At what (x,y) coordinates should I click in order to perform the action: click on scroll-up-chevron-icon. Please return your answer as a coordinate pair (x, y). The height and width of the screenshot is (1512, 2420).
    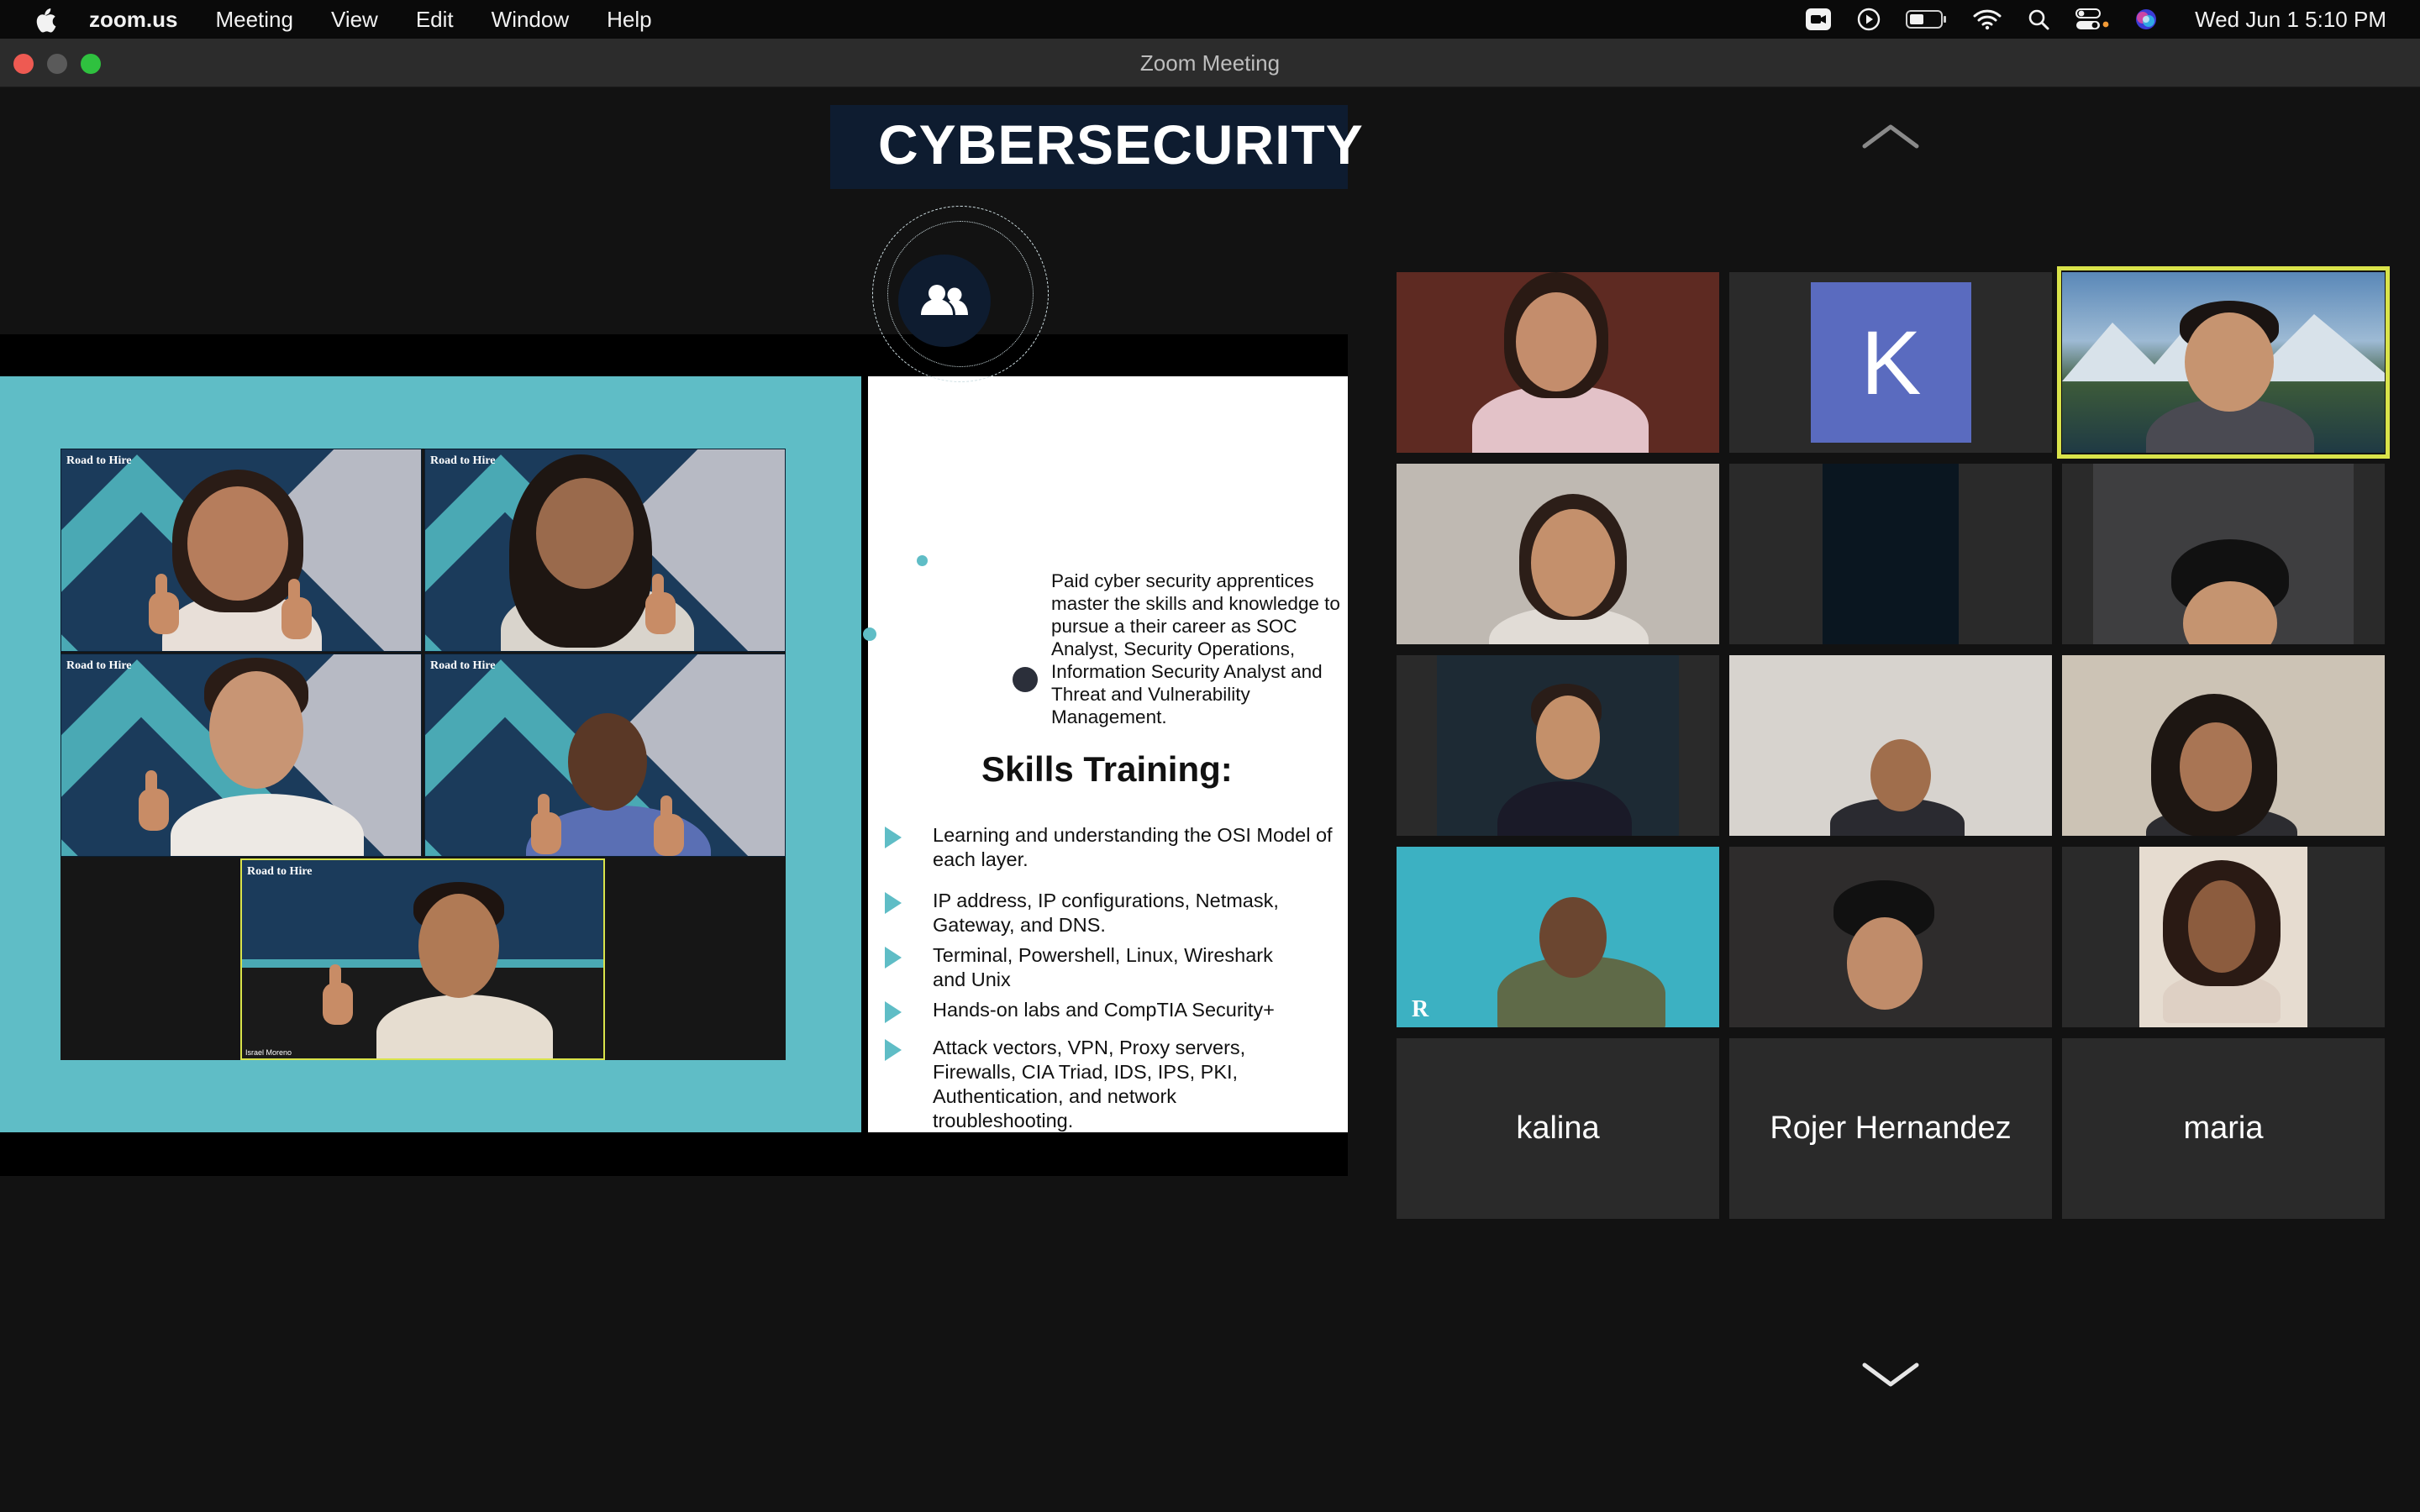
    Looking at the image, I should click on (1890, 136).